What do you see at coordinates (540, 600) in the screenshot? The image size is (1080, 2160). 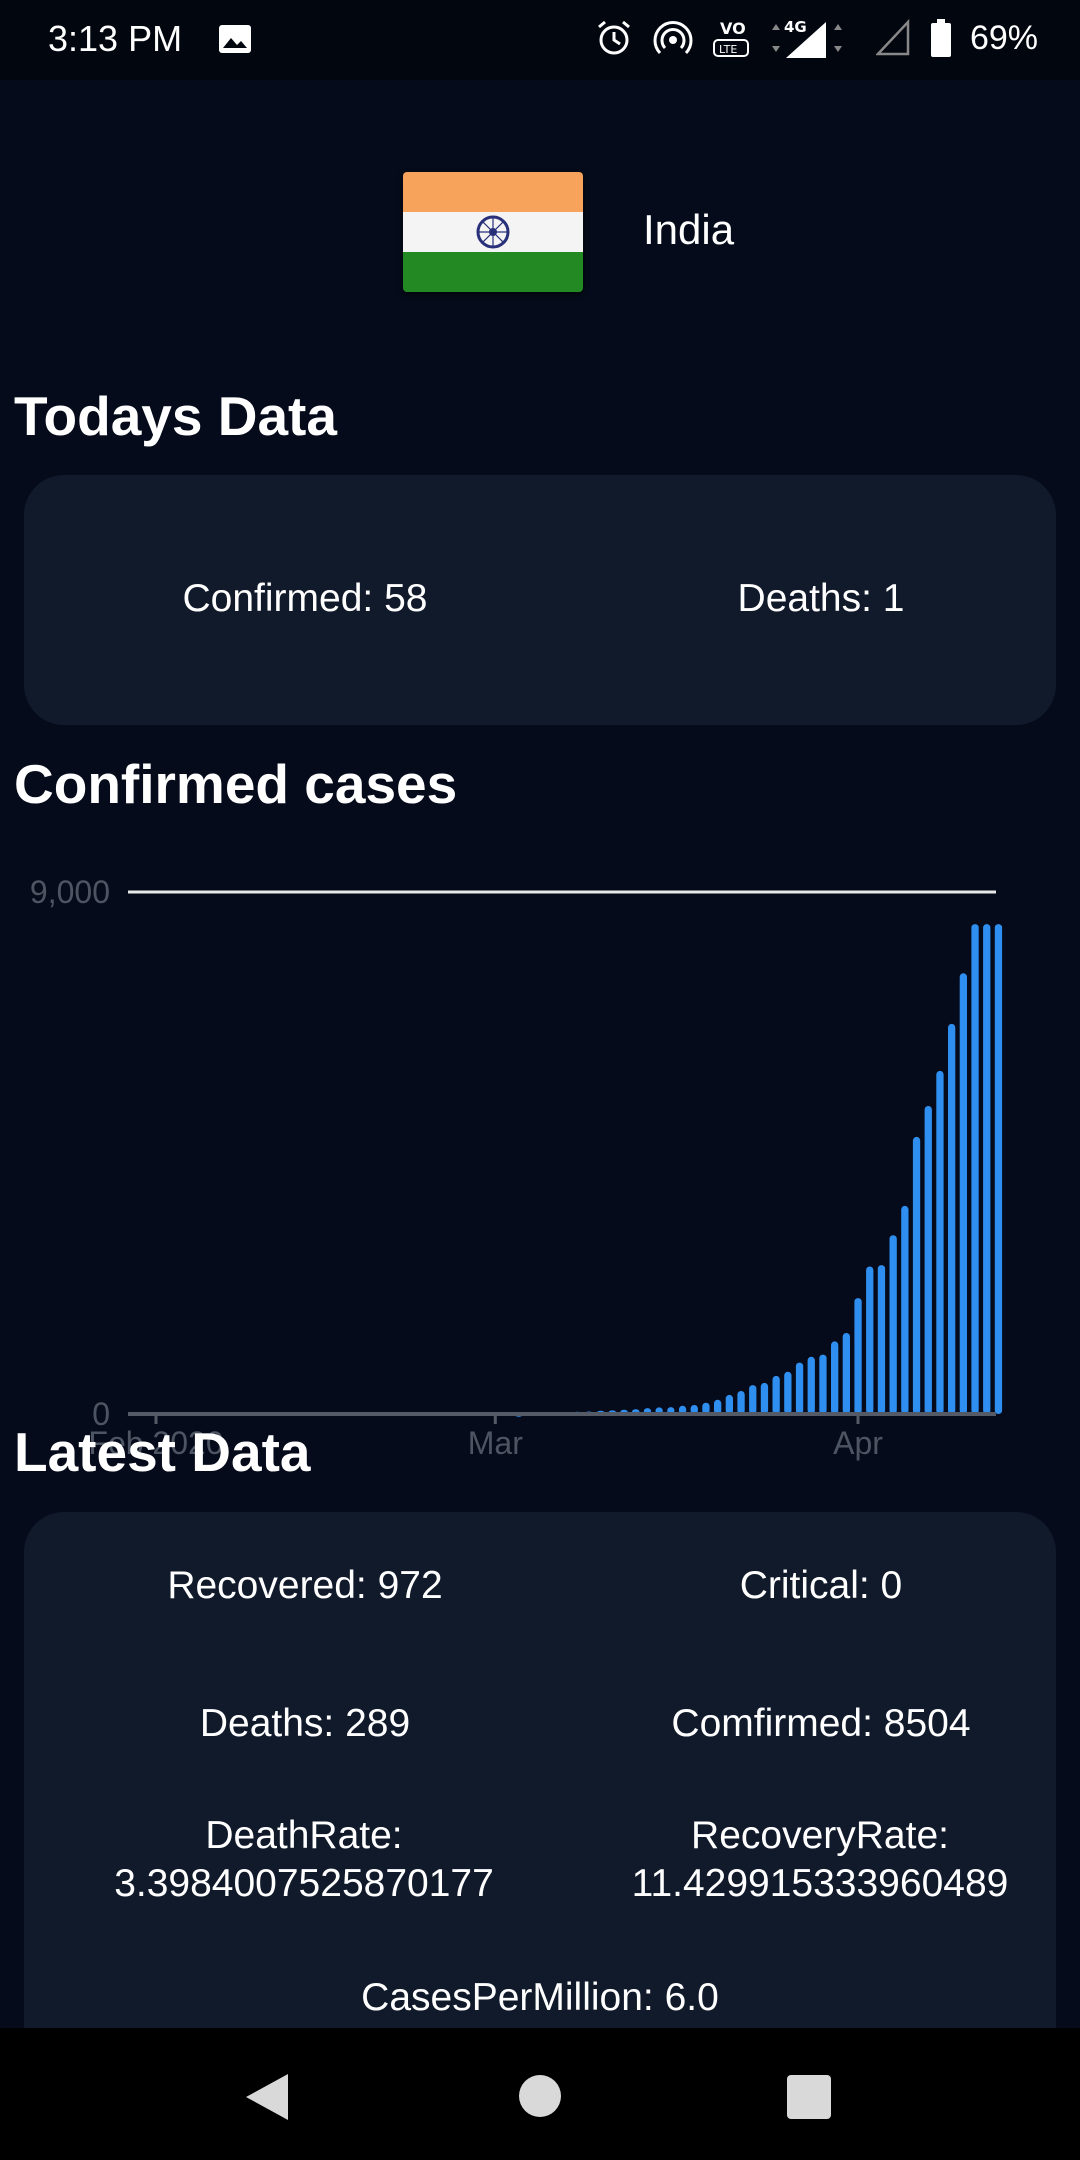 I see `todays-data-card: Confirmed: 58 Deaths: 1` at bounding box center [540, 600].